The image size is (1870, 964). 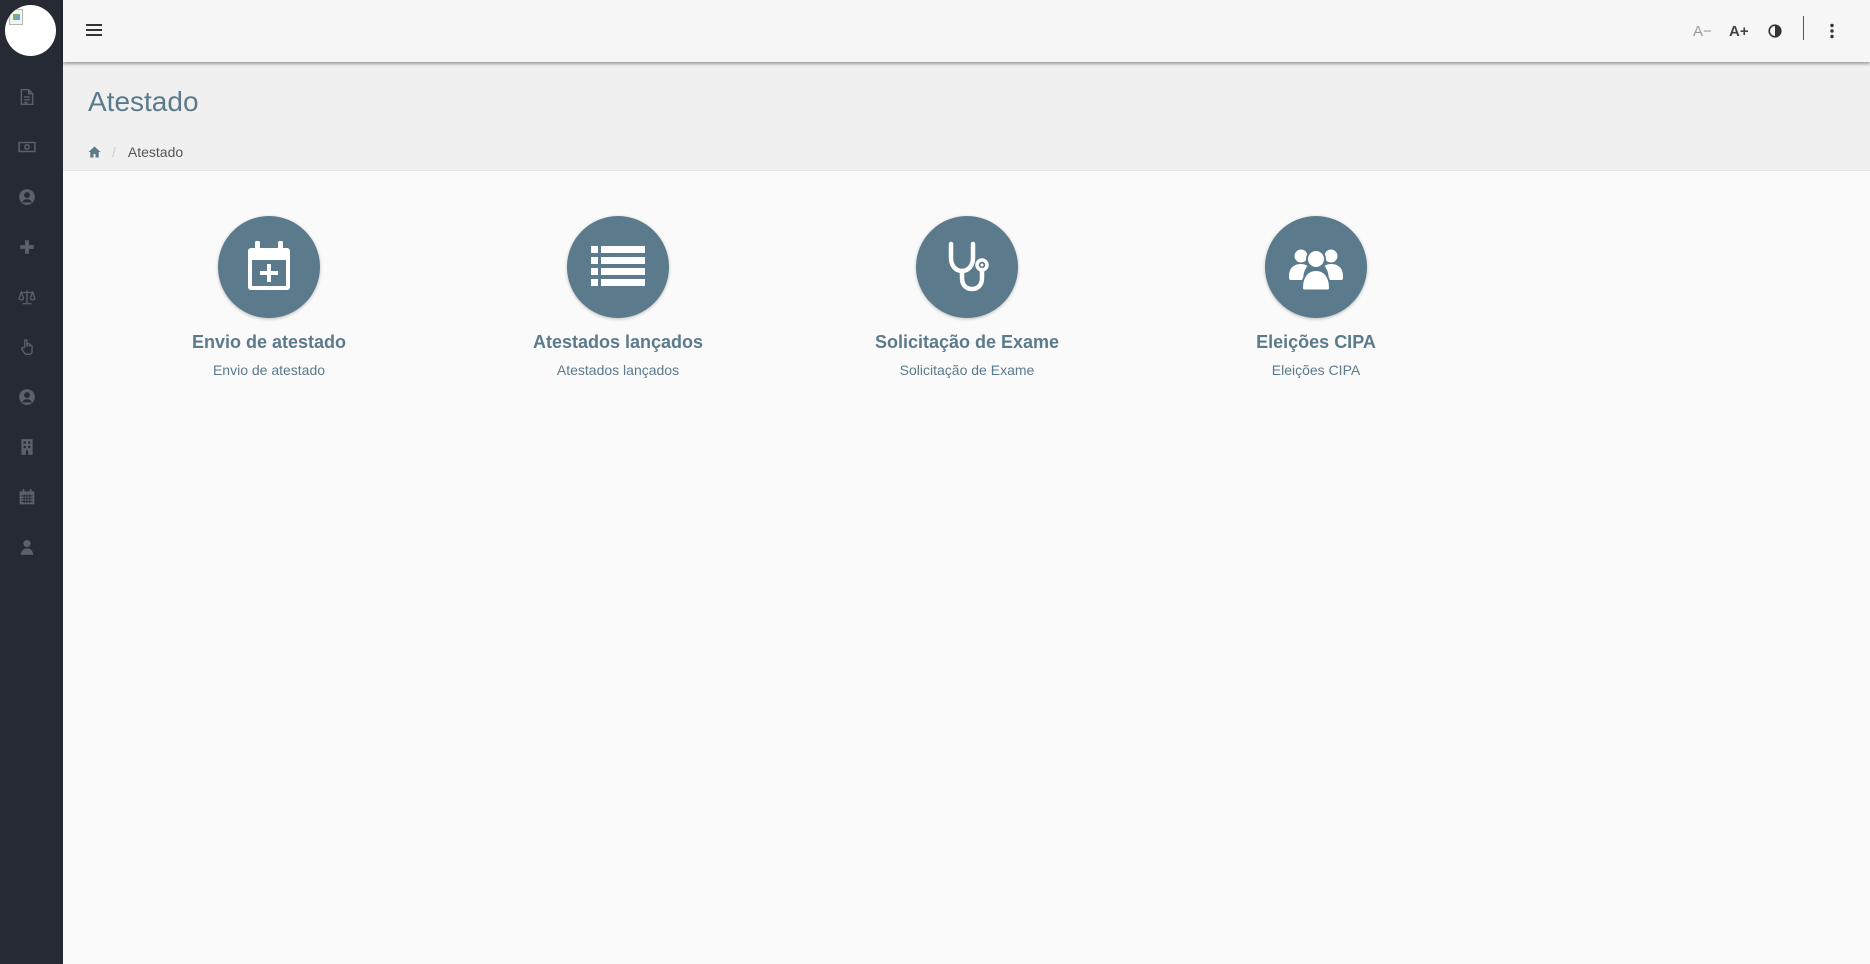 I want to click on broken-image-icon, so click(x=16, y=17).